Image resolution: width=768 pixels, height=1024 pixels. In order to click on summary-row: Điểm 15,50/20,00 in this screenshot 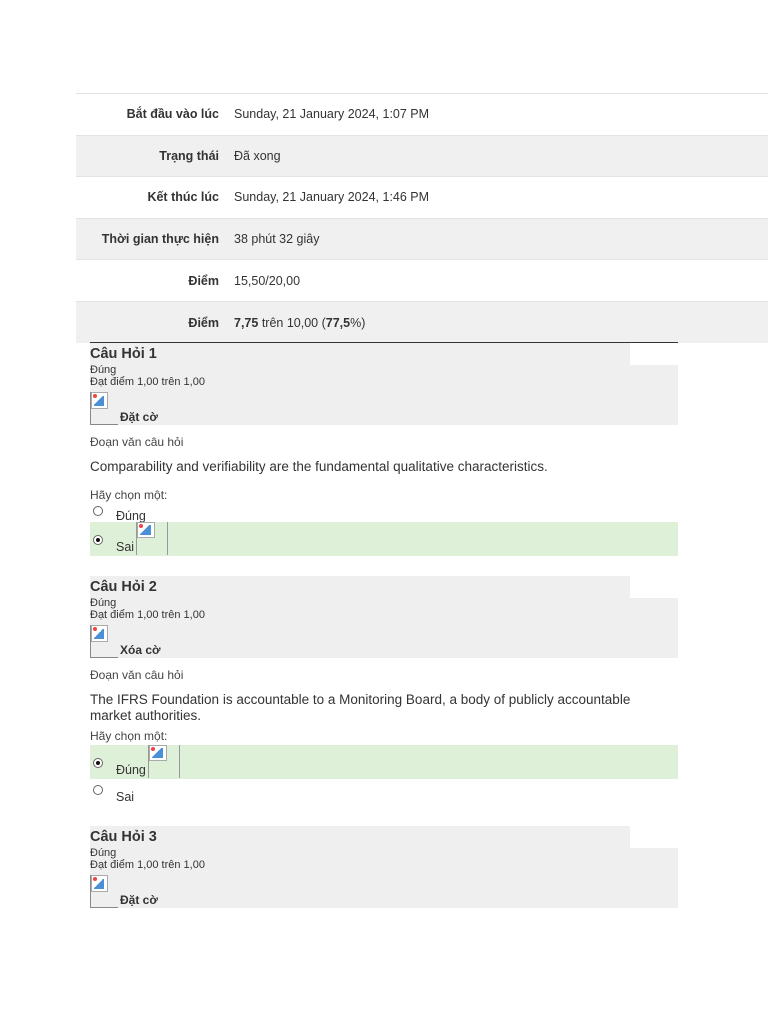, I will do `click(422, 280)`.